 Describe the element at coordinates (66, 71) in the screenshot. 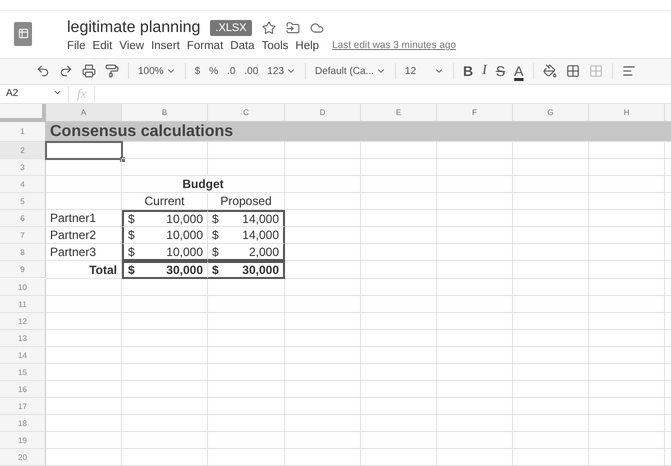

I see `redo-icon` at that location.